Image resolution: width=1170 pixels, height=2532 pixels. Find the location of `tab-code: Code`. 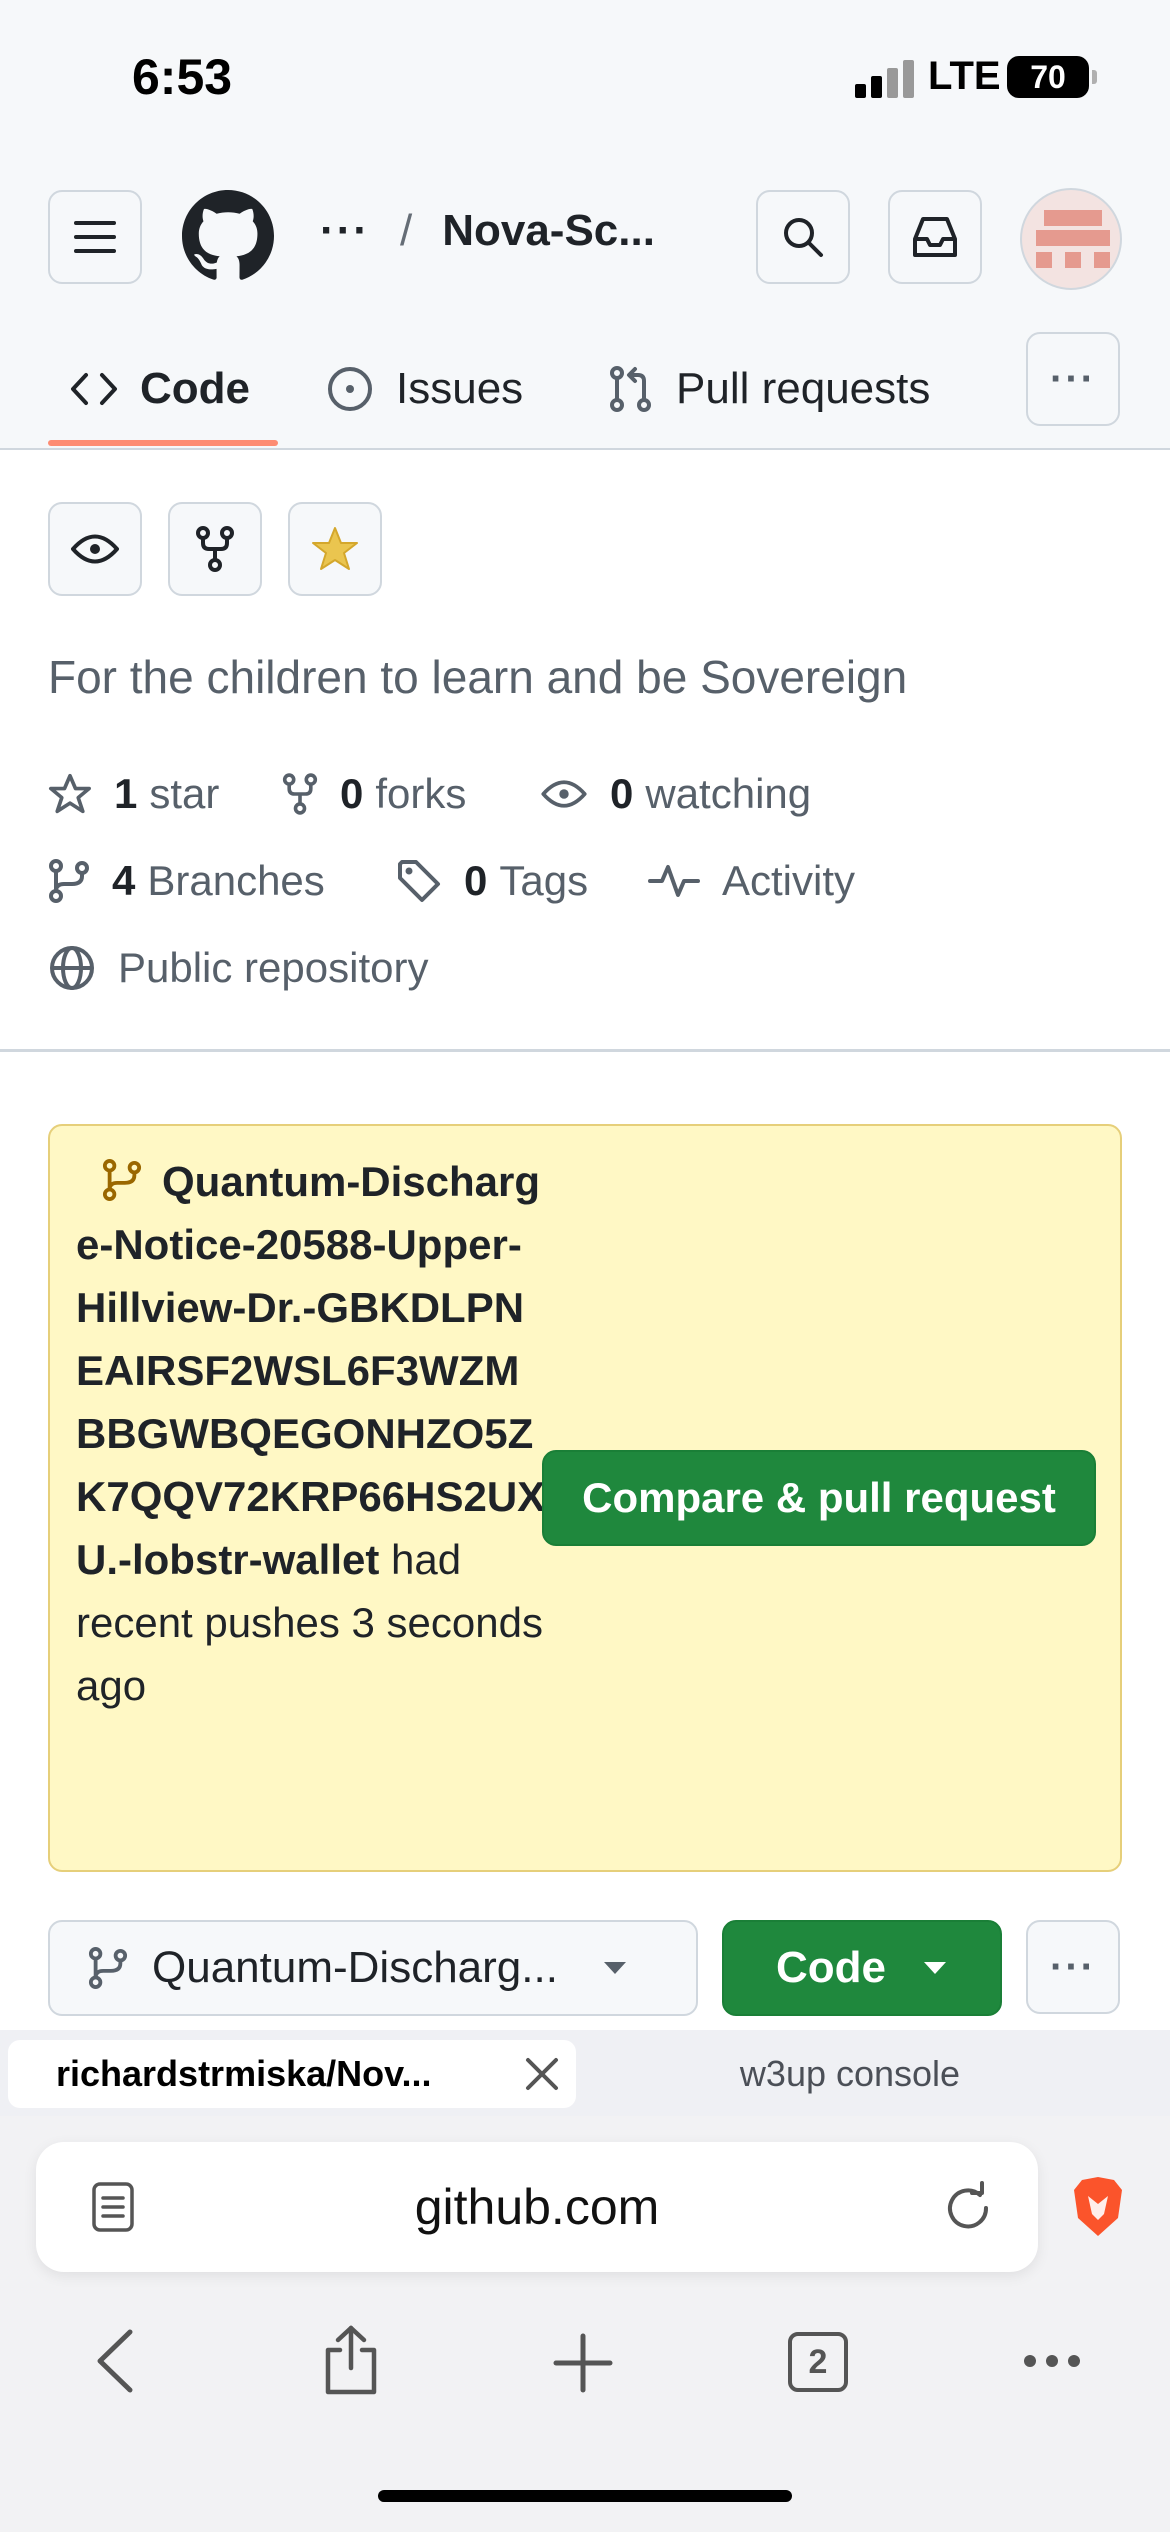

tab-code: Code is located at coordinates (160, 389).